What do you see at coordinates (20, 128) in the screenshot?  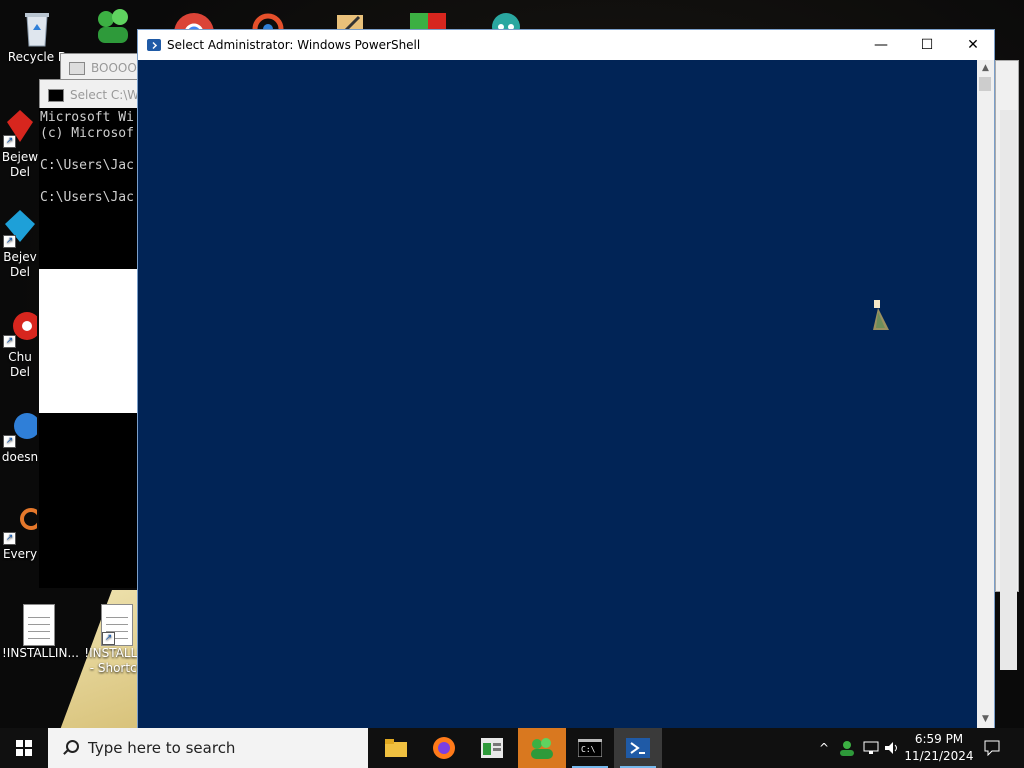 I see `gem-icon: ↗` at bounding box center [20, 128].